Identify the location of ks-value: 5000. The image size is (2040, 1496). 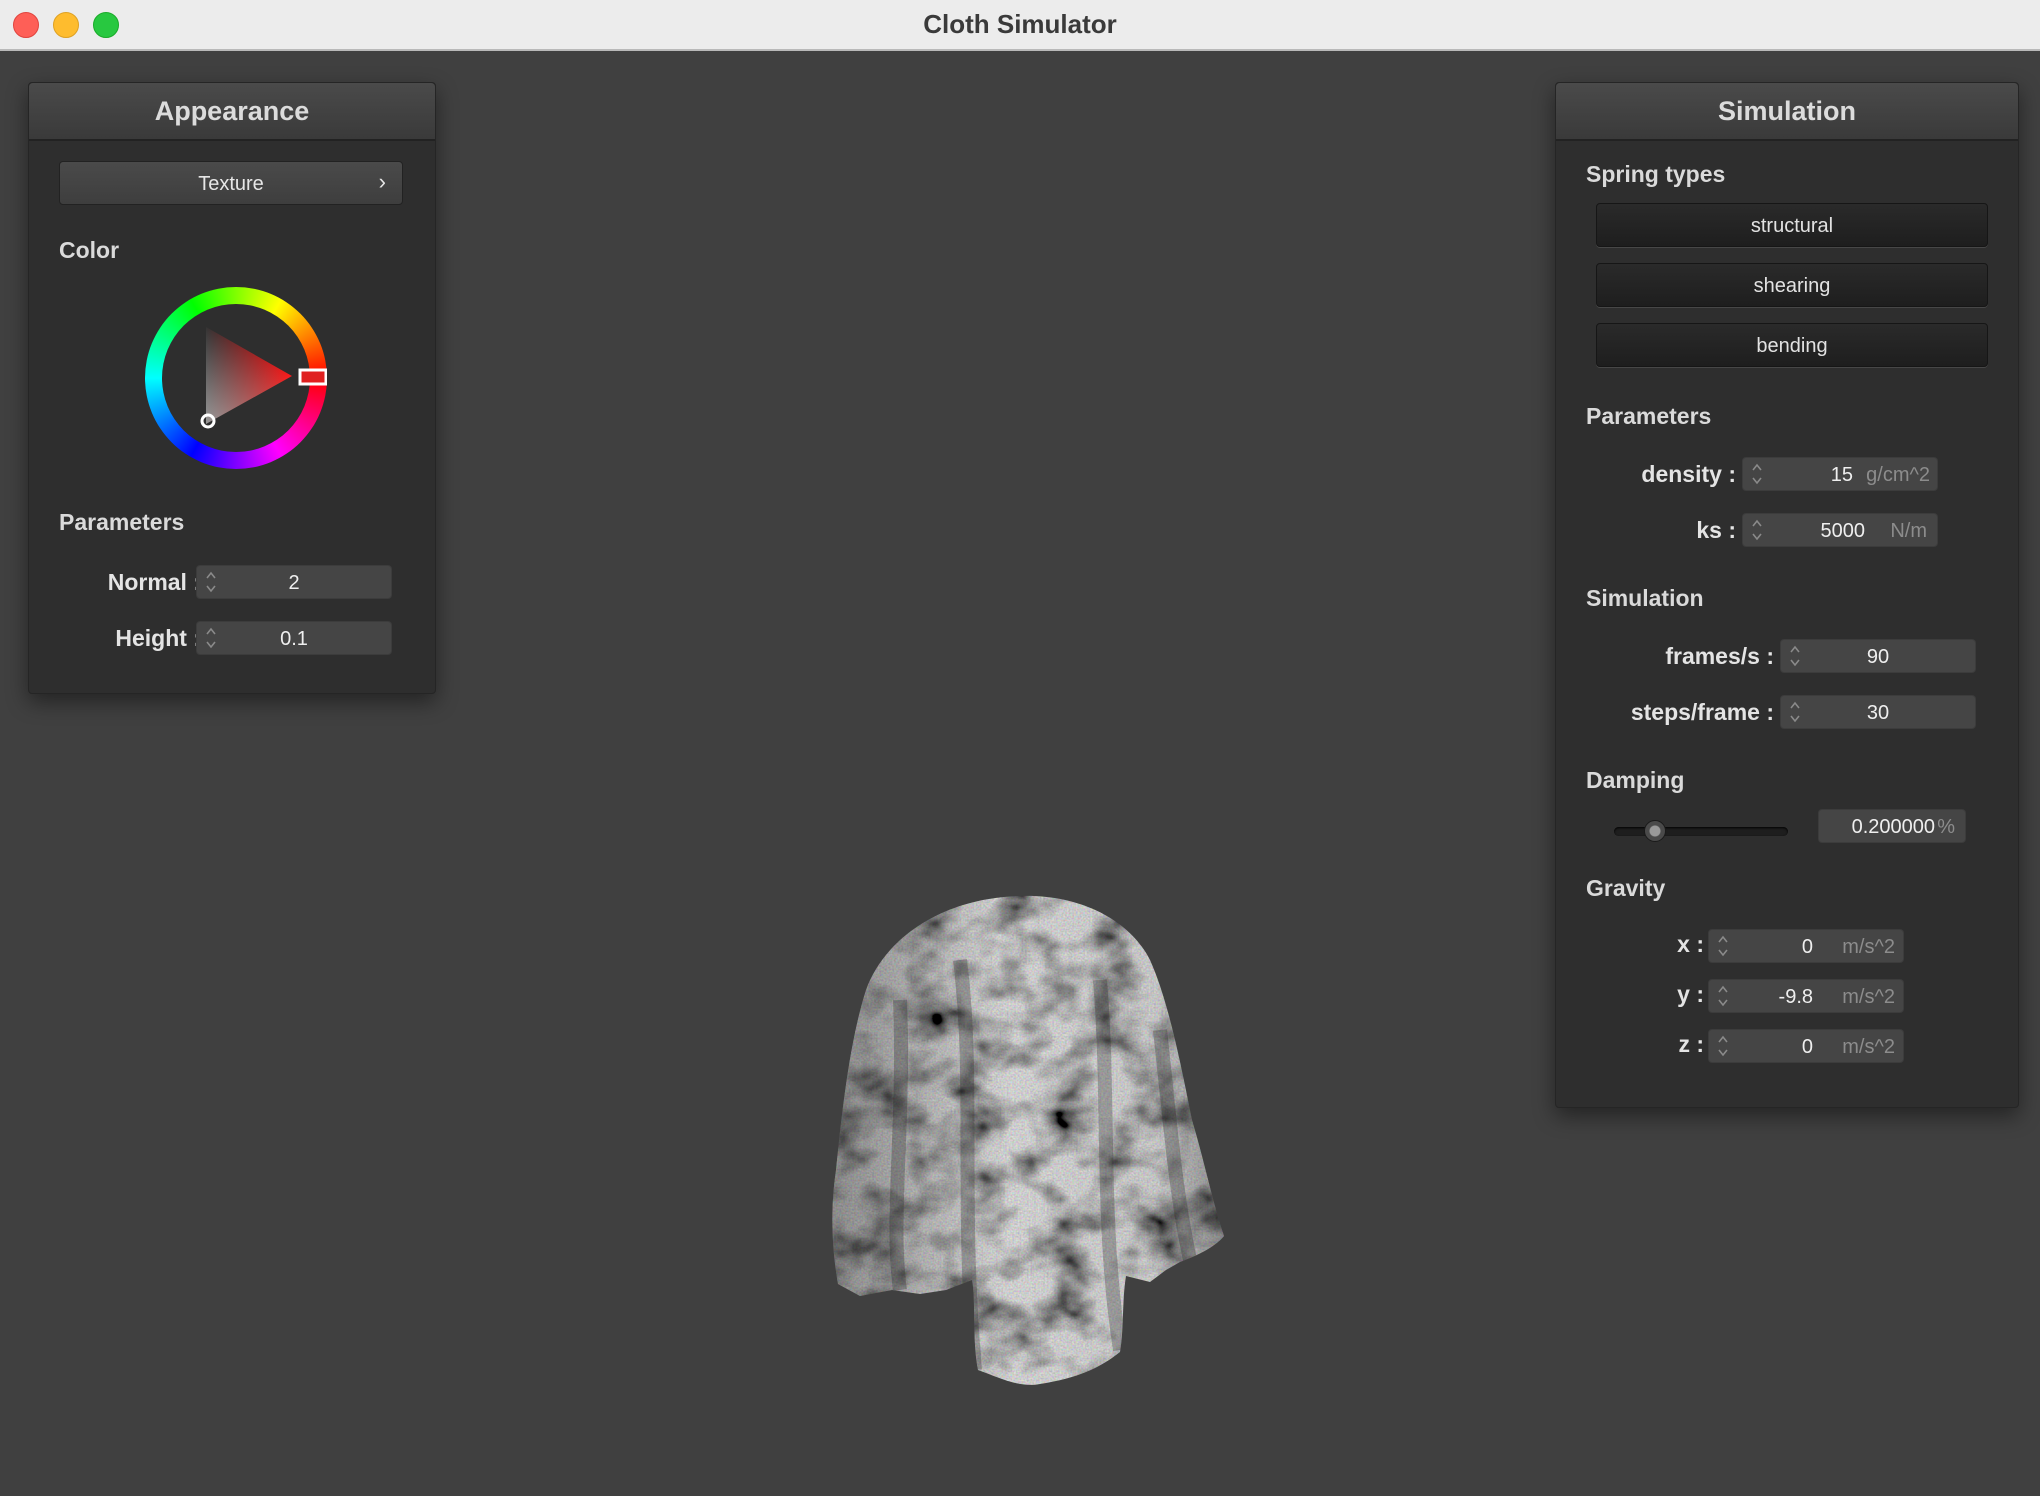
(1843, 531).